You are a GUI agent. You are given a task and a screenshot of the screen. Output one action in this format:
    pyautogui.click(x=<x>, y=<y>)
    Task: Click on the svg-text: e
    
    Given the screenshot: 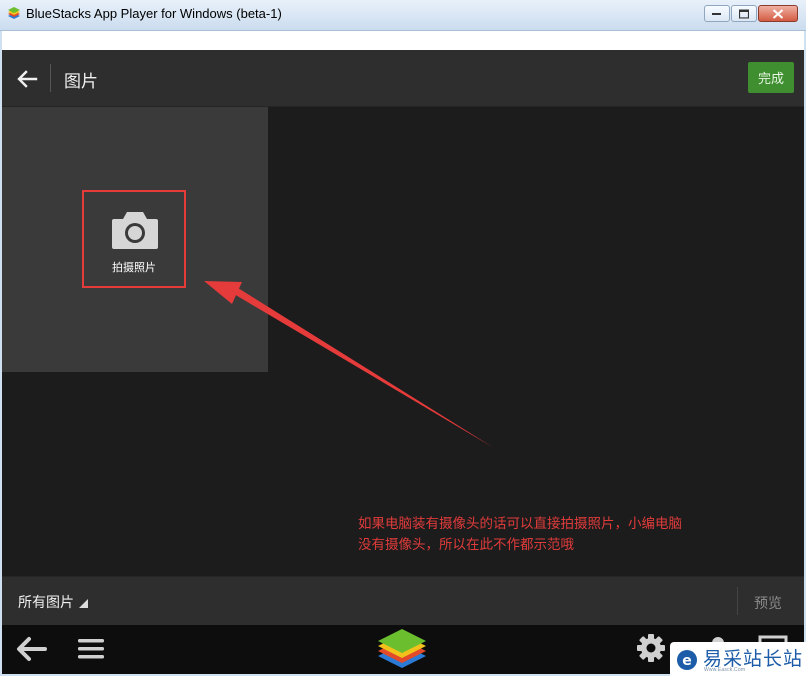 What is the action you would take?
    pyautogui.click(x=687, y=661)
    